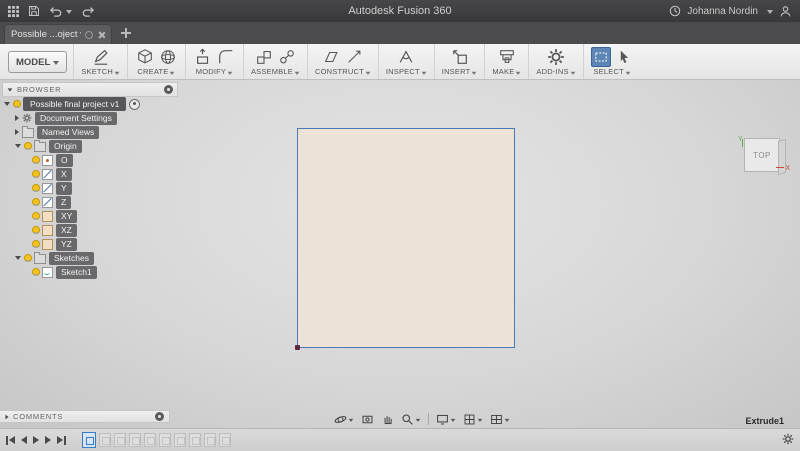  Describe the element at coordinates (264, 57) in the screenshot. I see `new-component-icon` at that location.